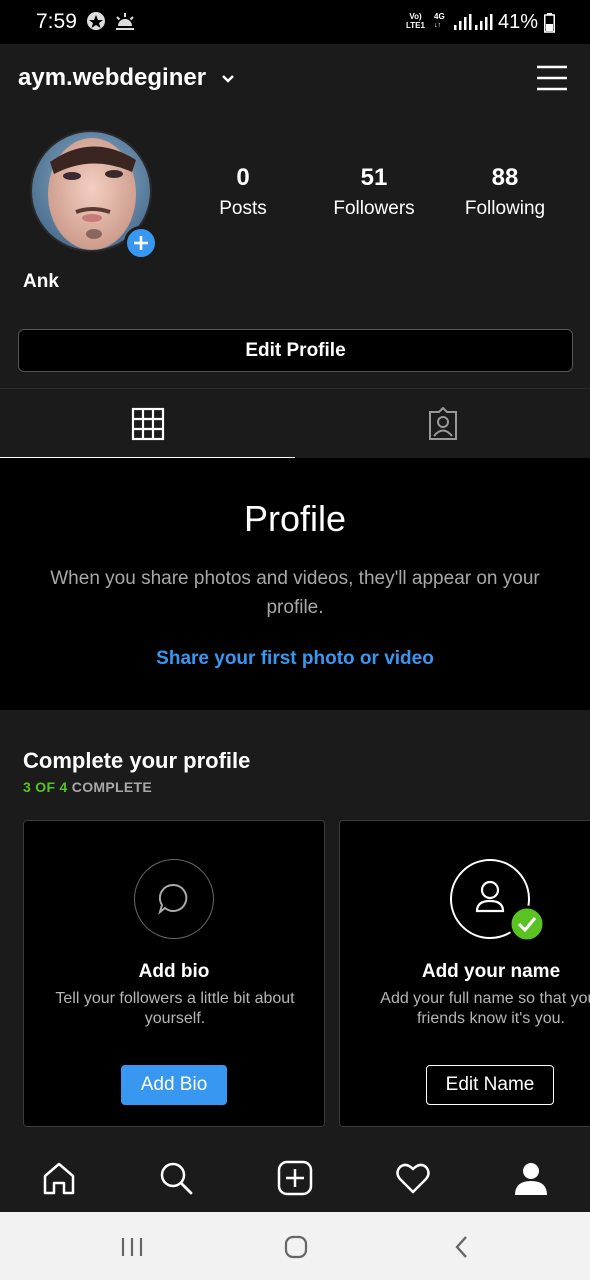  Describe the element at coordinates (295, 518) in the screenshot. I see `empty-state-title: Profile` at that location.